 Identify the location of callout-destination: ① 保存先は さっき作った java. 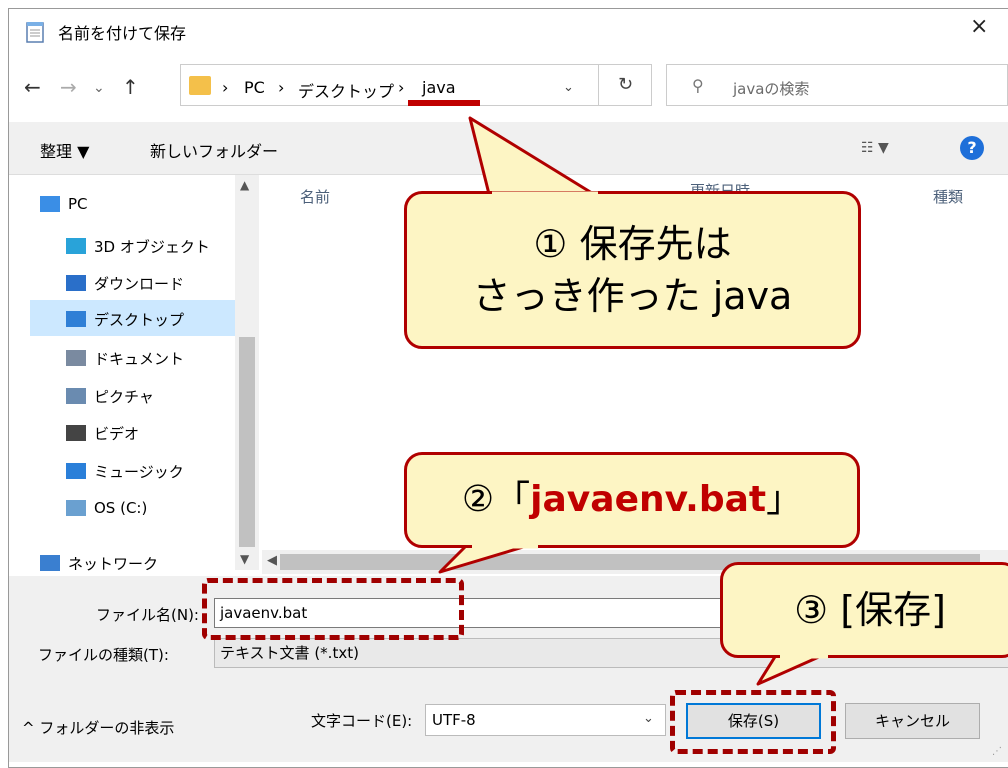
(632, 270).